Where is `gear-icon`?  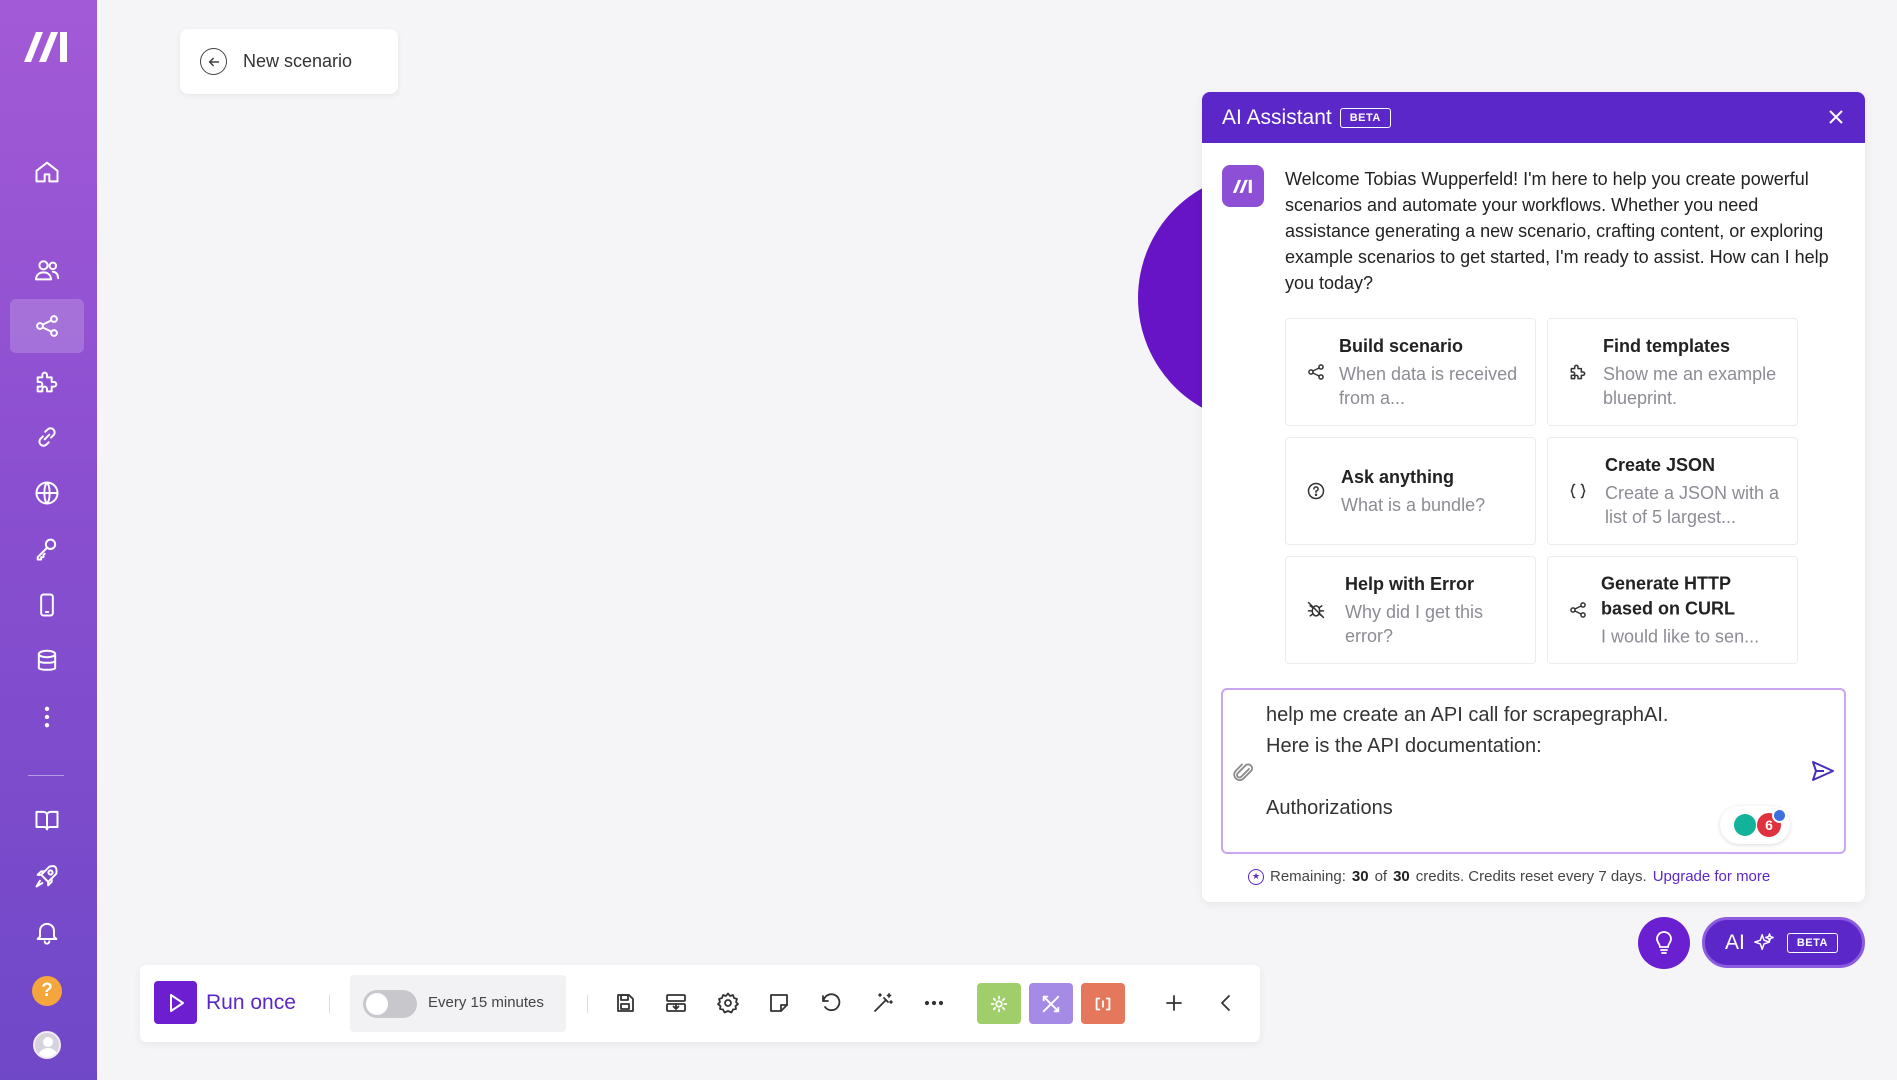 gear-icon is located at coordinates (999, 1003).